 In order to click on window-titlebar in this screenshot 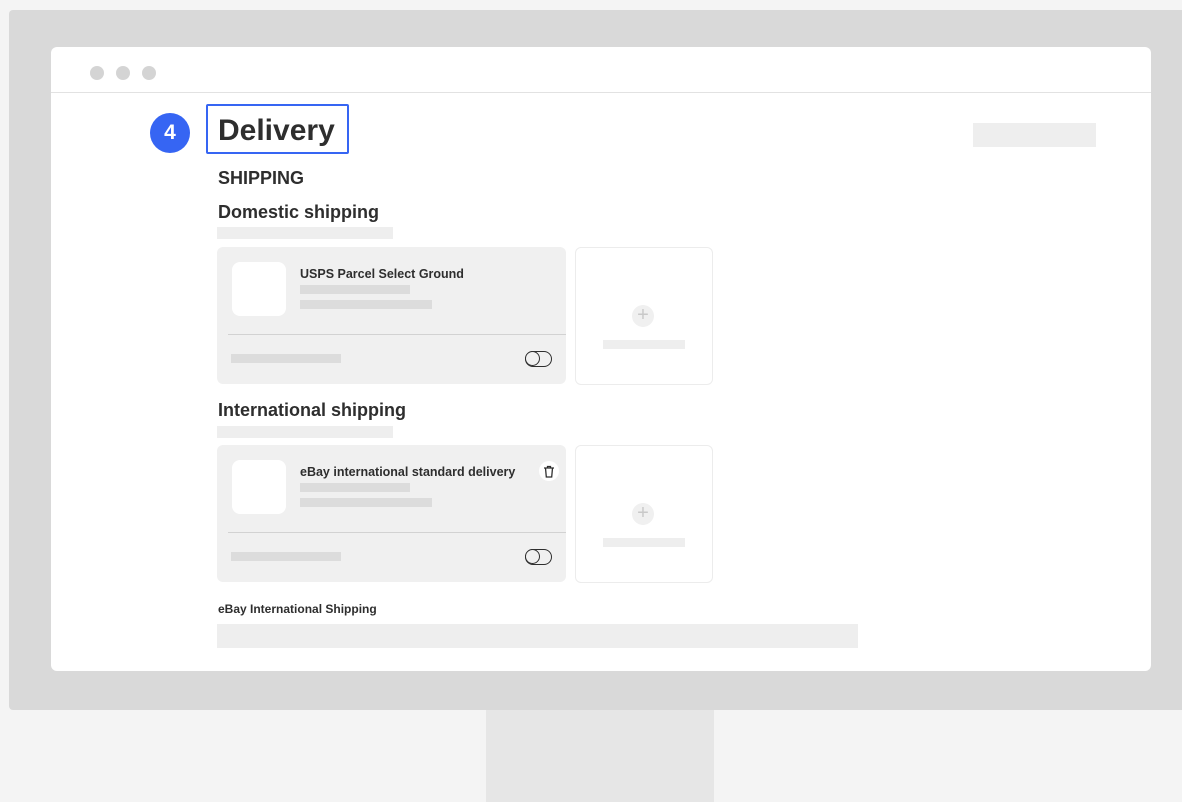, I will do `click(601, 70)`.